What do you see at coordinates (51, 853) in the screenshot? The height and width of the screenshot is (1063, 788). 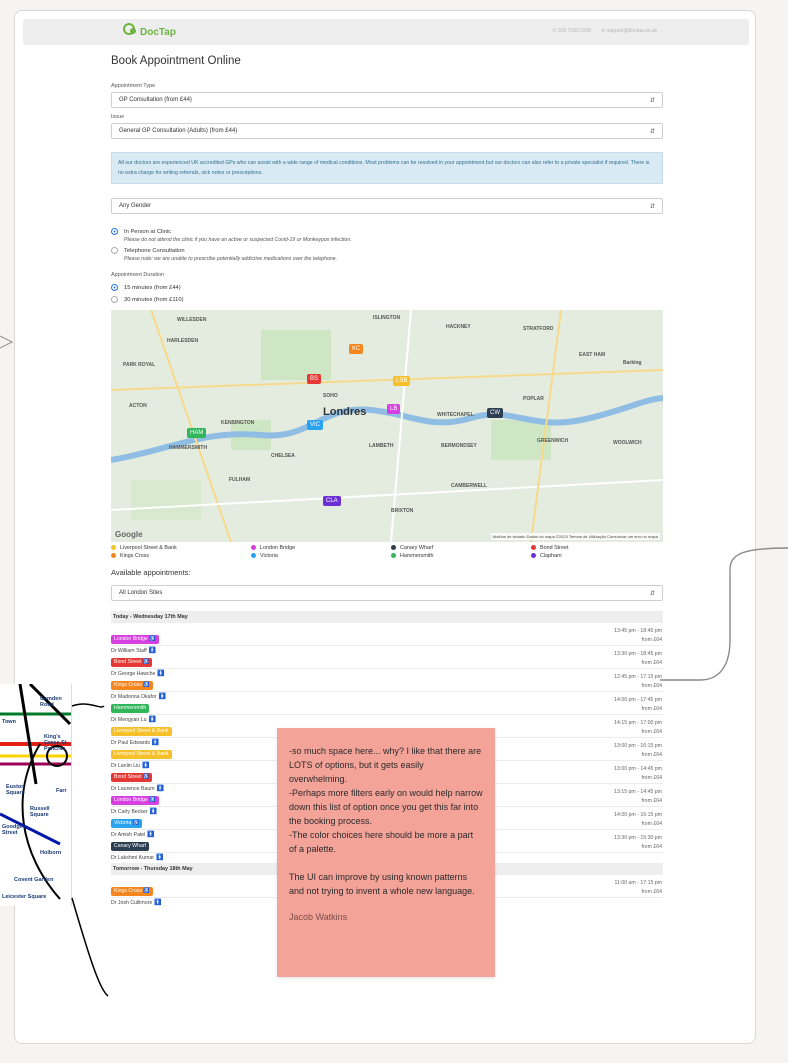 I see `tube-station-label: Holborn` at bounding box center [51, 853].